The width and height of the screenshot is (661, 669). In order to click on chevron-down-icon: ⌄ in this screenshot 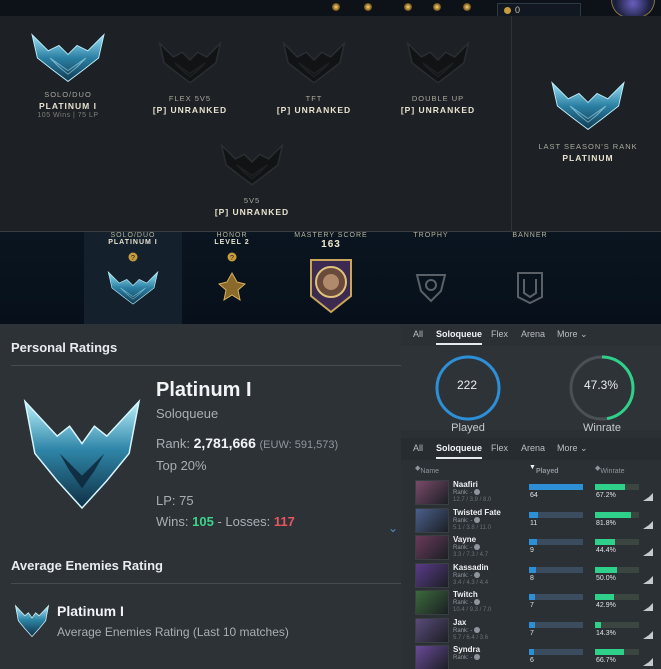, I will do `click(393, 528)`.